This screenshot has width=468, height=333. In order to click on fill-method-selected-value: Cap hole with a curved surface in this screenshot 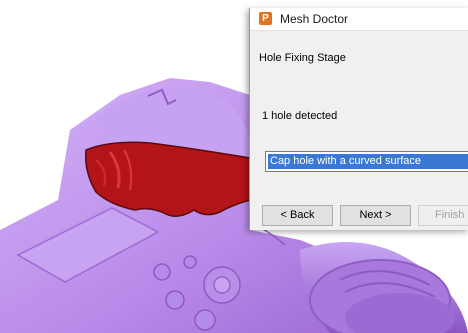, I will do `click(368, 161)`.